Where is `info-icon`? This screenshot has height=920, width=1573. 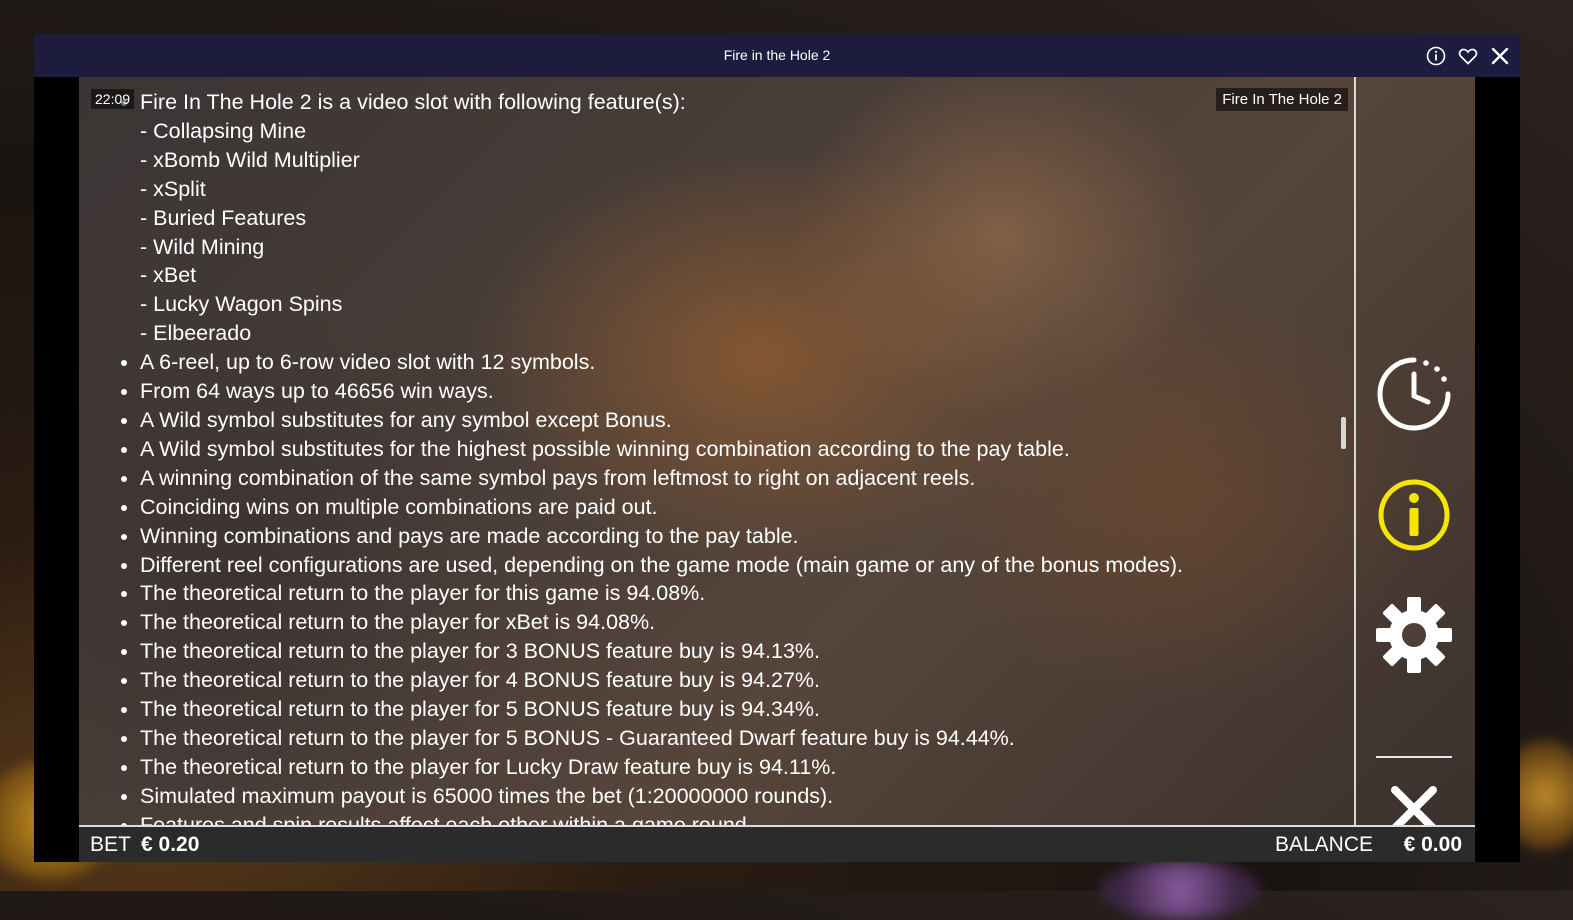
info-icon is located at coordinates (1436, 56).